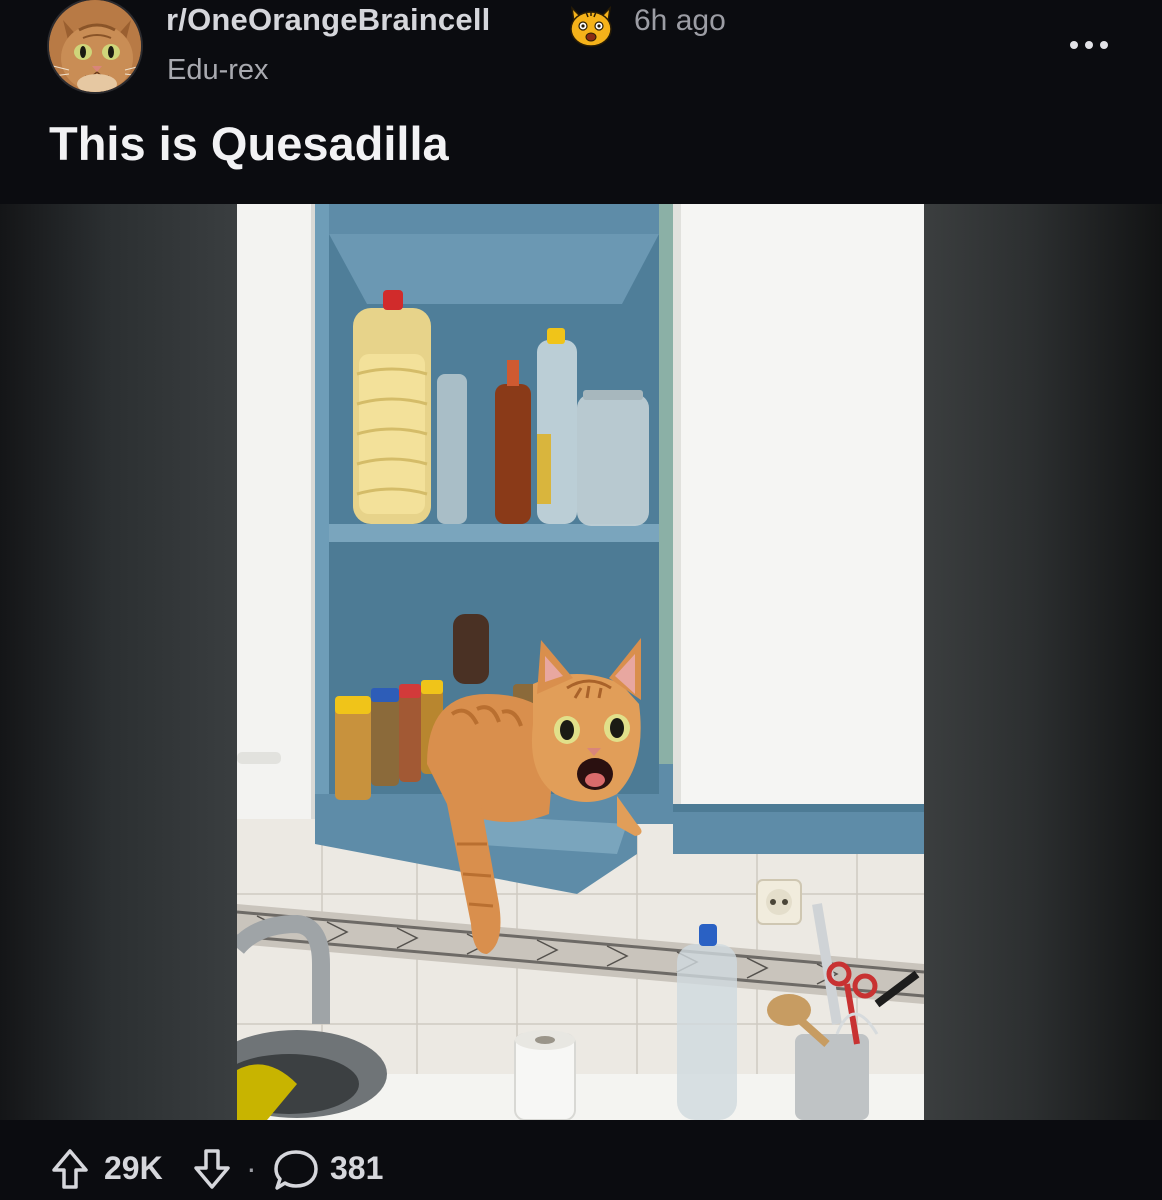 The width and height of the screenshot is (1162, 1200). I want to click on upvote-count: 29K, so click(133, 1168).